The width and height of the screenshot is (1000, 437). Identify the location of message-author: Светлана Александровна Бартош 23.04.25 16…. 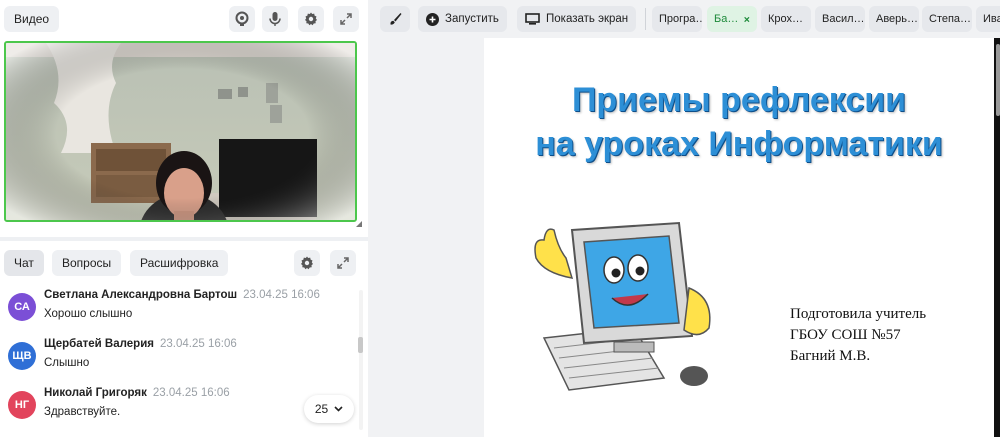
(182, 295).